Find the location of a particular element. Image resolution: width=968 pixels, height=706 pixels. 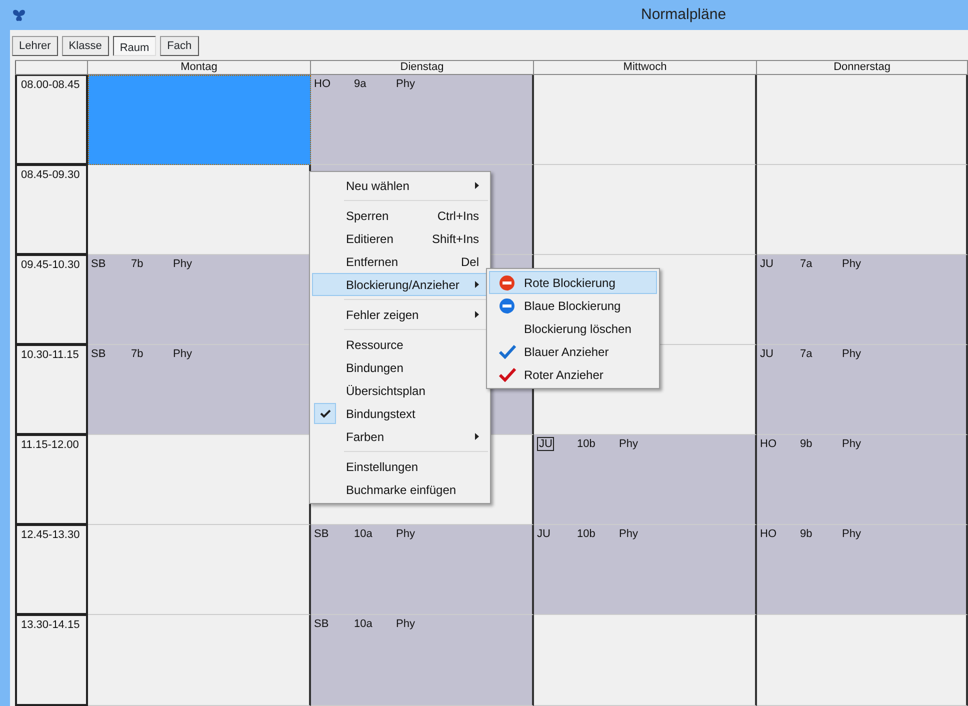

column-header: Montag is located at coordinates (199, 68).